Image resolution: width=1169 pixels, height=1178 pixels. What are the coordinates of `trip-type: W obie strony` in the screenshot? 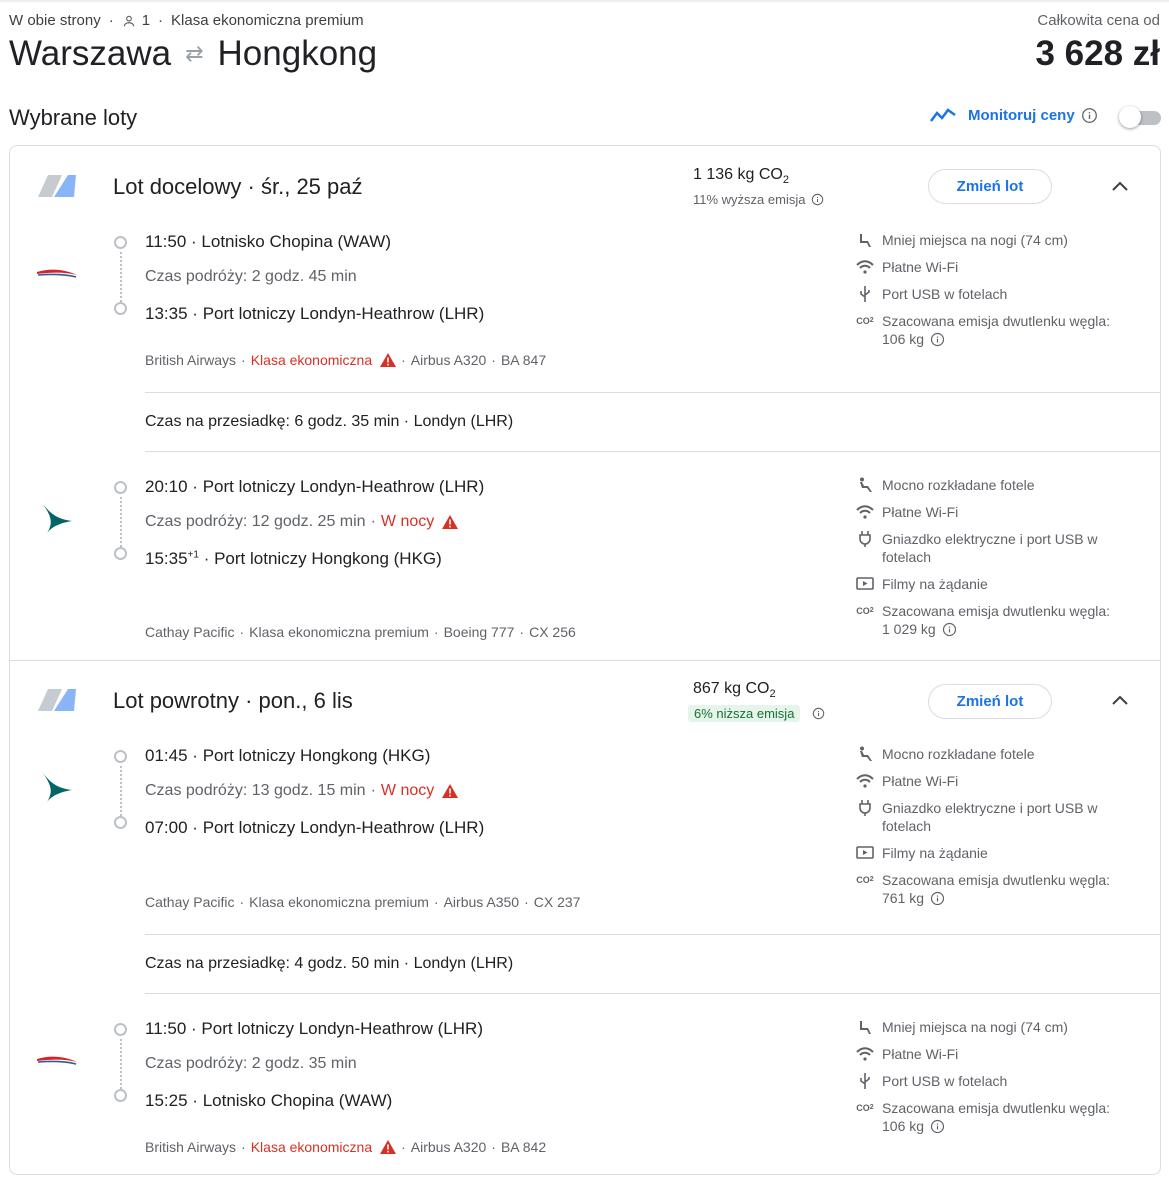 It's located at (55, 20).